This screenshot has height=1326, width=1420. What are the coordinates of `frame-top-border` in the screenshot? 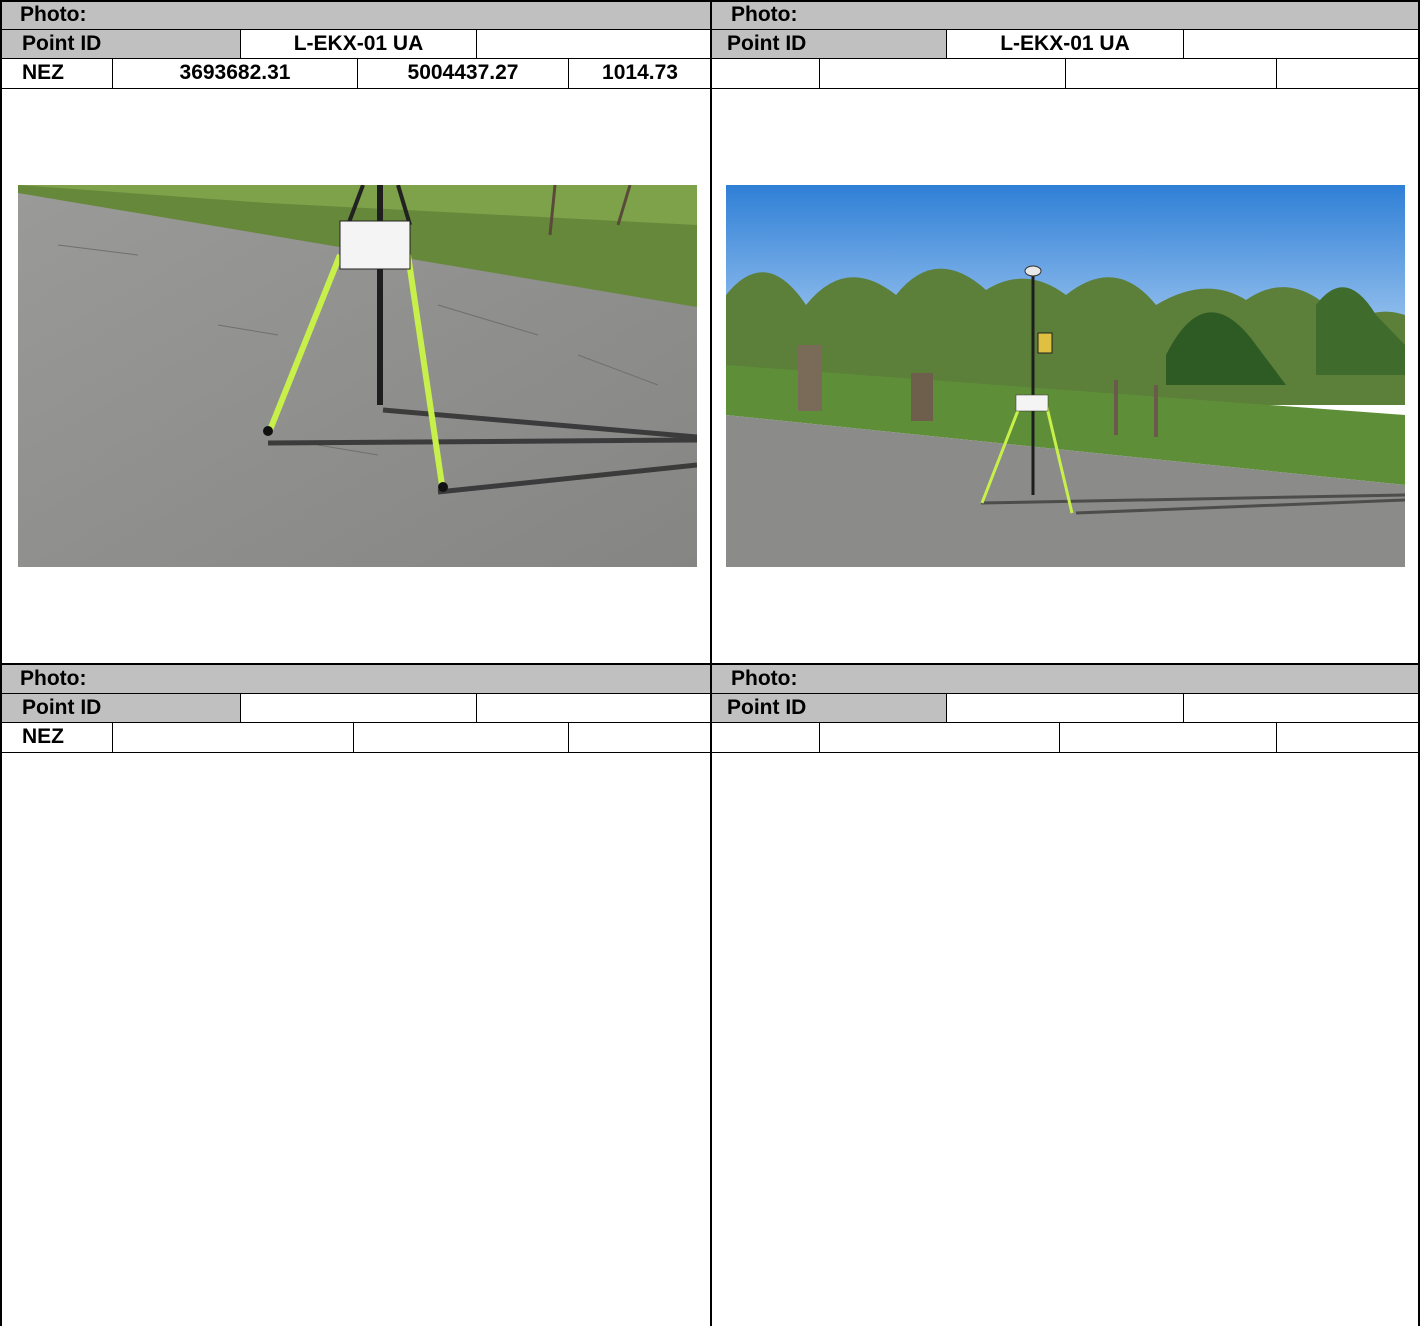 It's located at (710, 1).